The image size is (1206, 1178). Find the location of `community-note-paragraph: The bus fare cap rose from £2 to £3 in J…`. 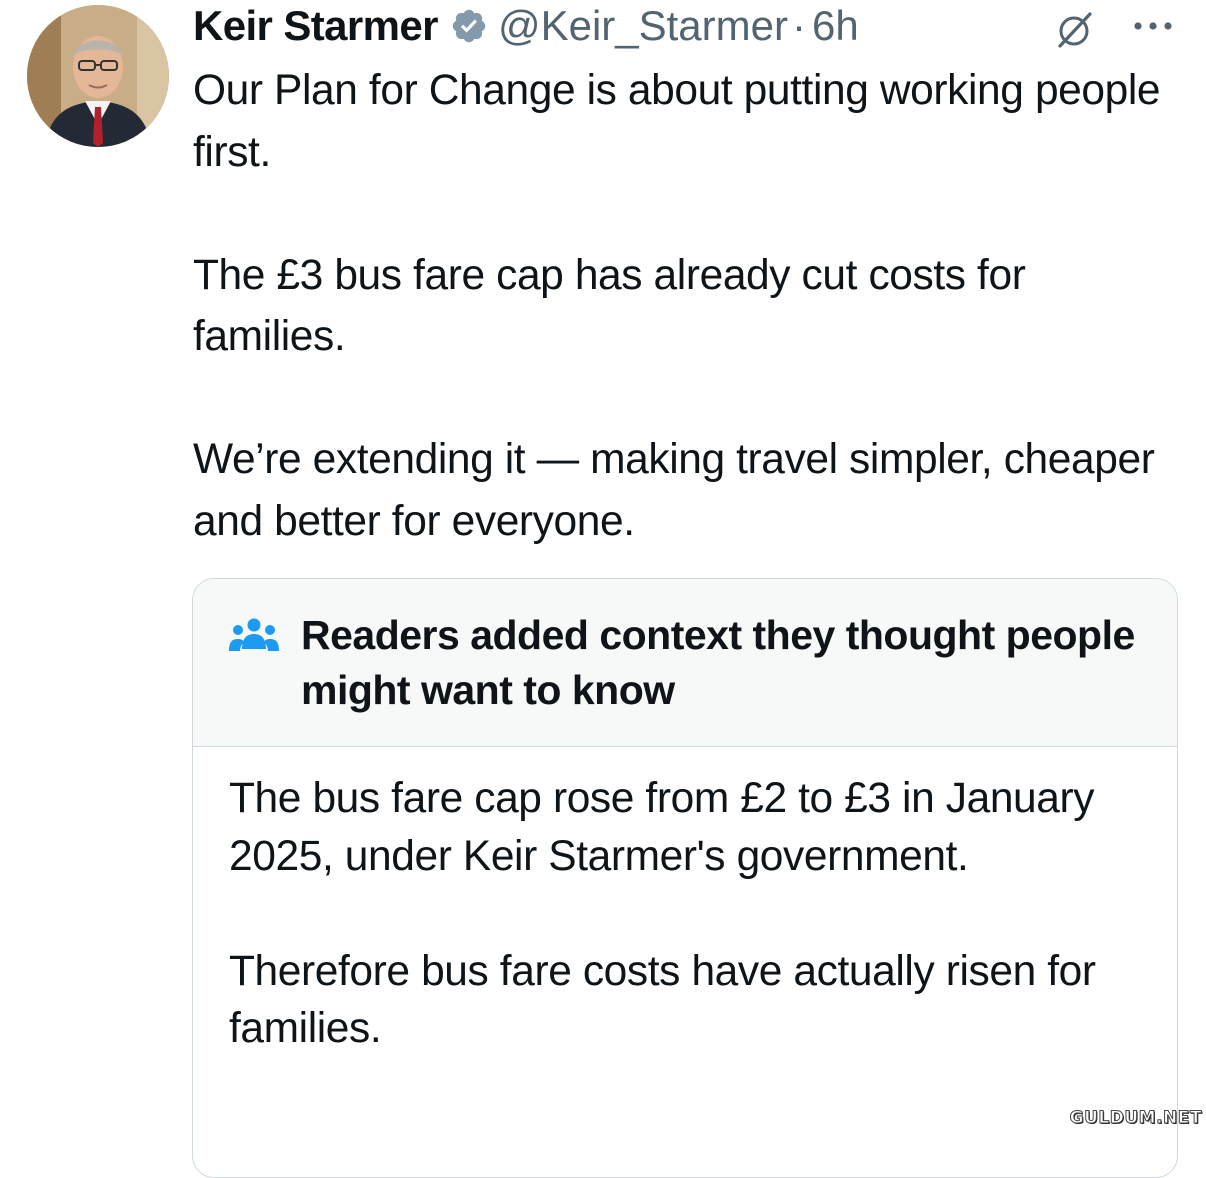

community-note-paragraph: The bus fare cap rose from £2 to £3 in J… is located at coordinates (662, 827).